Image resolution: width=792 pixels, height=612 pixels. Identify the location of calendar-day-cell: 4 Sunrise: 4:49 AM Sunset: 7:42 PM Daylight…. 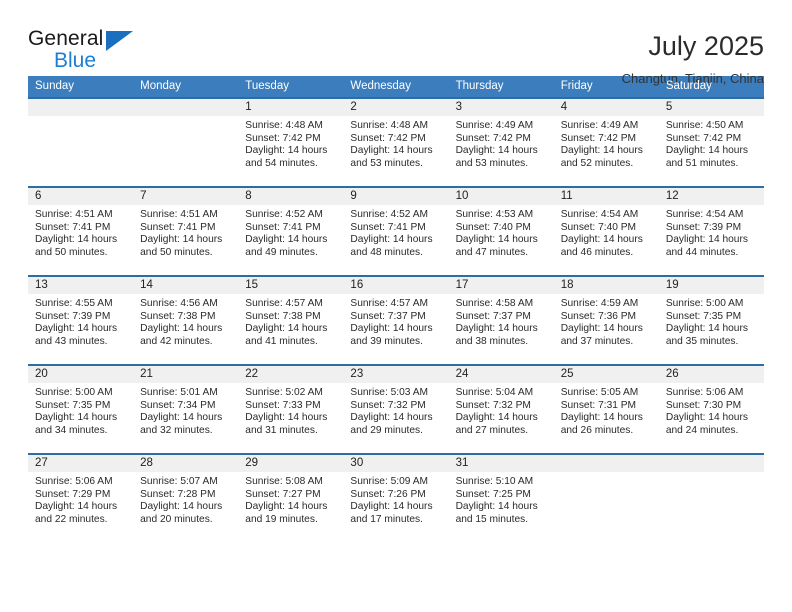
(606, 142).